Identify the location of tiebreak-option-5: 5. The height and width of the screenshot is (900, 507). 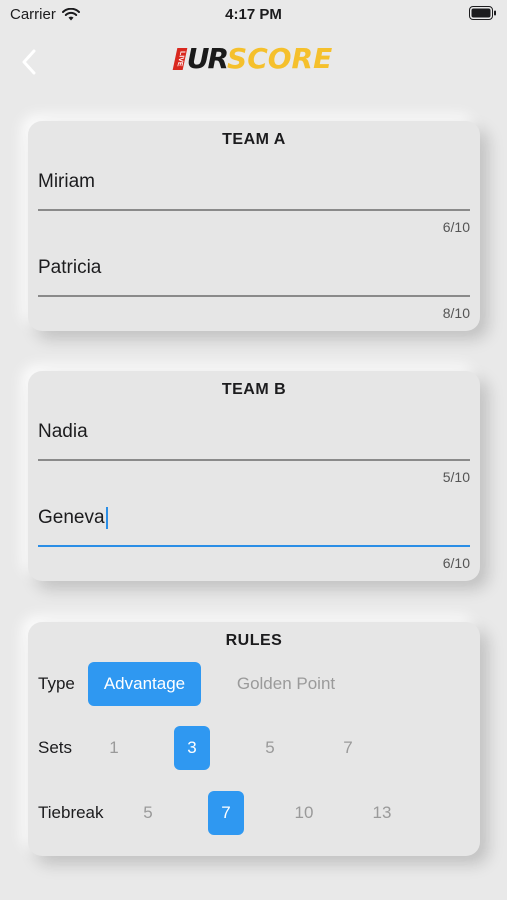
(148, 813).